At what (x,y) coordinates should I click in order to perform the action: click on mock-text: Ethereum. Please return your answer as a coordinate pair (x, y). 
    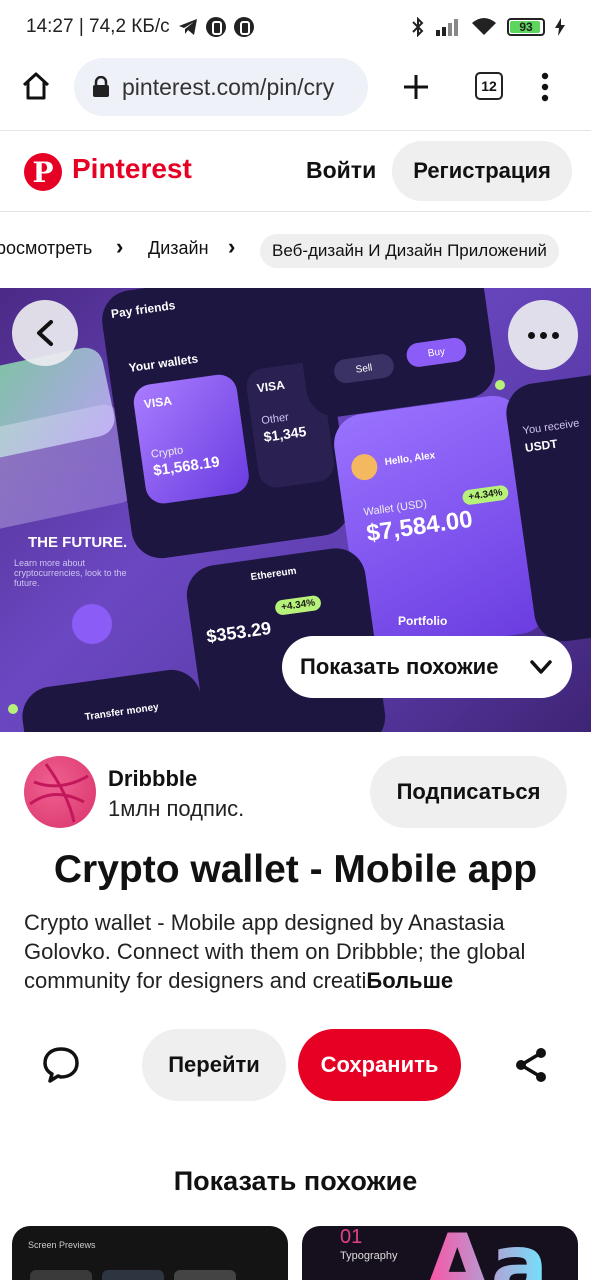
    Looking at the image, I should click on (273, 574).